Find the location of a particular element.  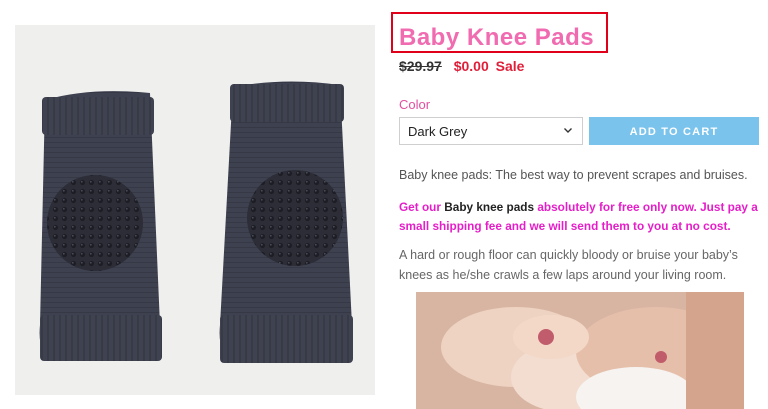

promo-emphasis: Baby knee pads is located at coordinates (489, 207).